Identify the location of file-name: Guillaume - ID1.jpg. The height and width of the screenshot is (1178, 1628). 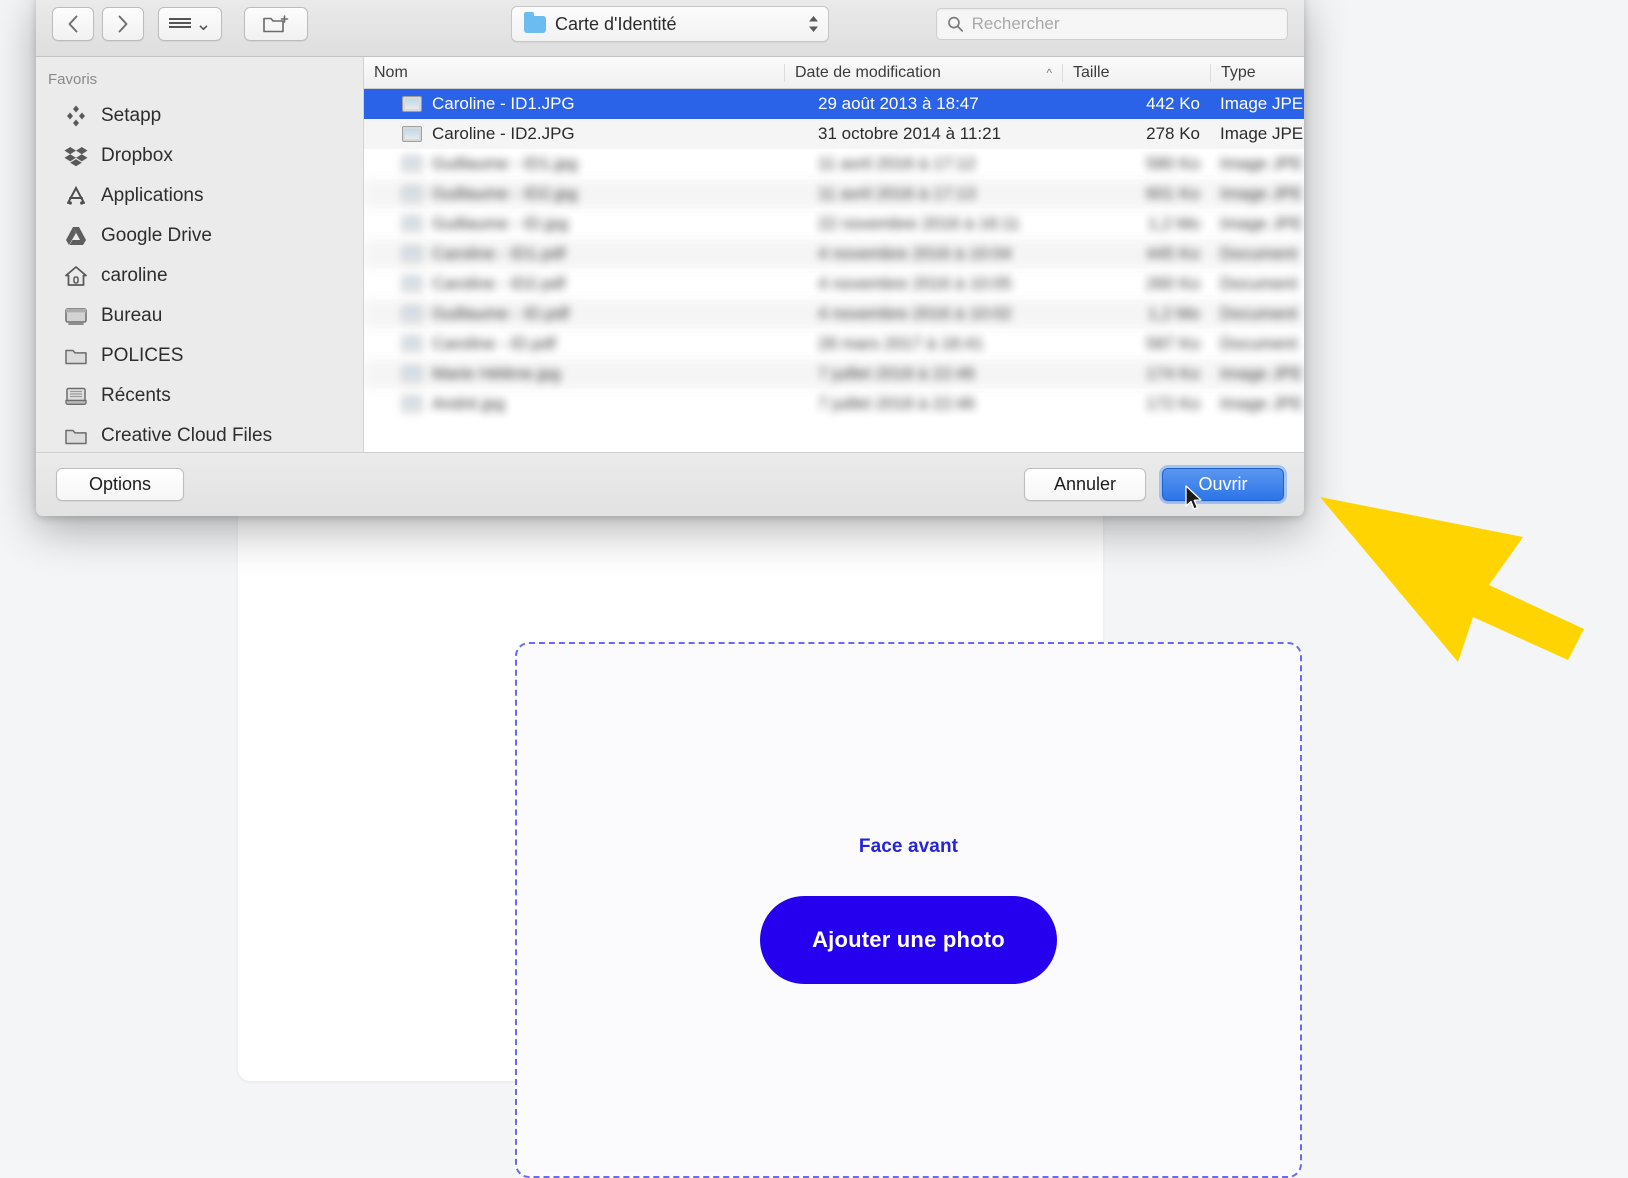
(505, 164).